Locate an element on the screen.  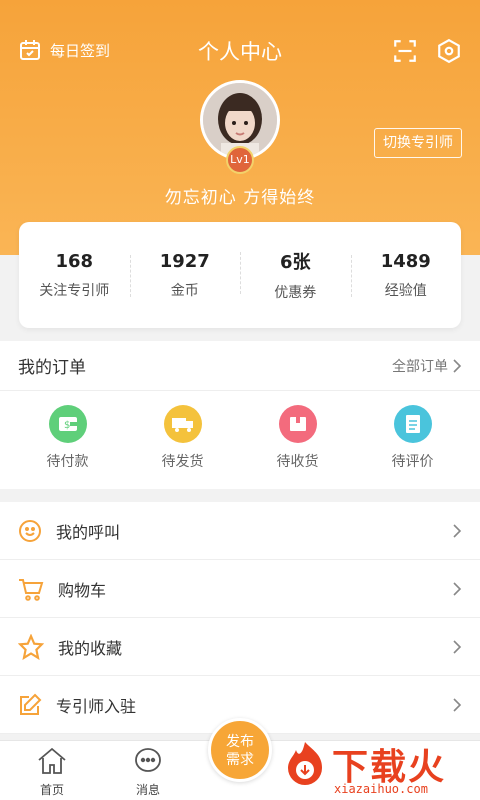
stat-value: 168 is located at coordinates (74, 261).